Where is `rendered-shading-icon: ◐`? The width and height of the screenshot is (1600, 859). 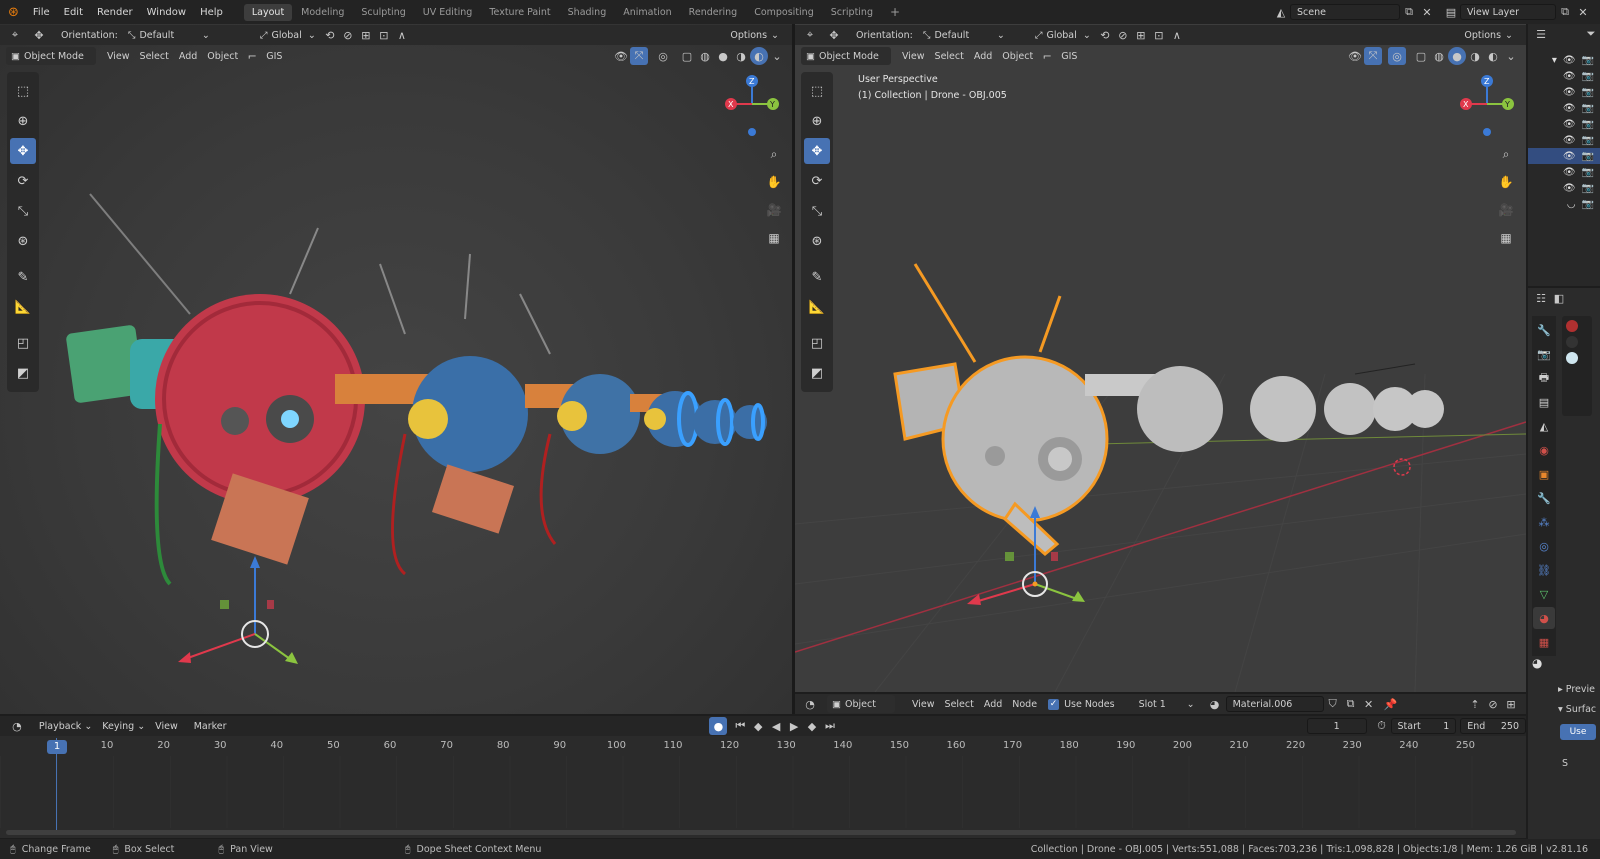 rendered-shading-icon: ◐ is located at coordinates (759, 56).